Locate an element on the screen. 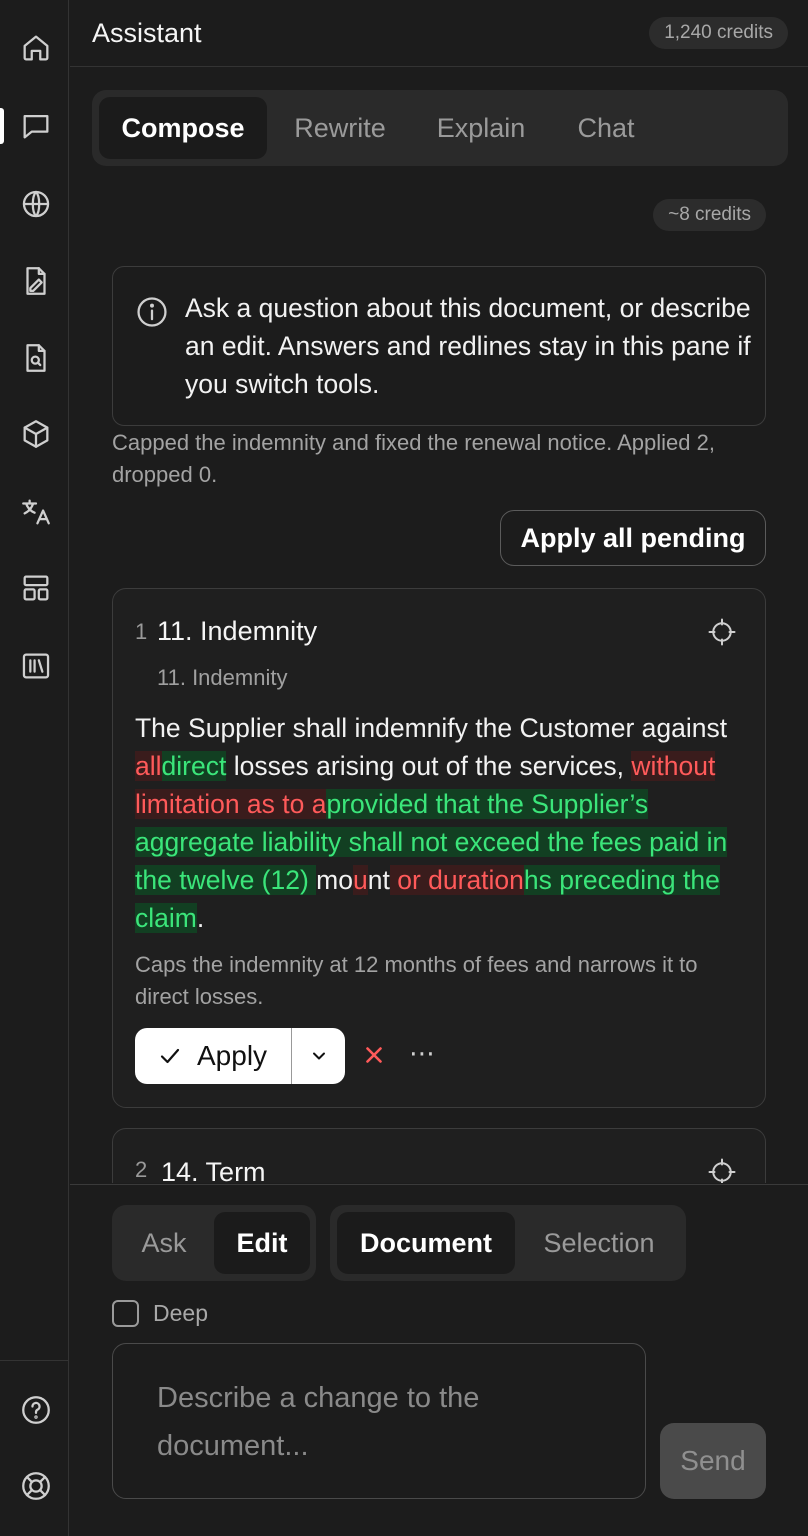 This screenshot has height=1536, width=808. unchanged-text: nt is located at coordinates (378, 880).